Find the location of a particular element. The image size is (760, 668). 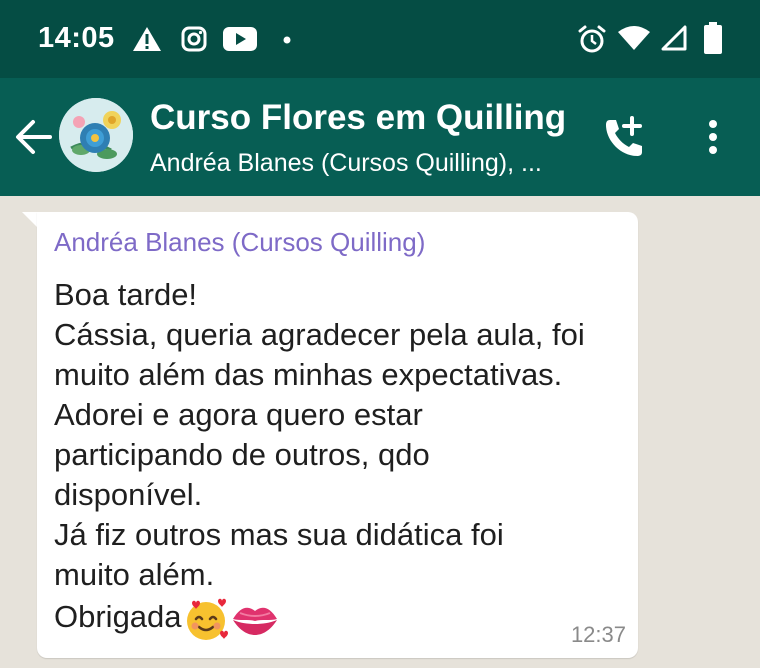

add-call-icon is located at coordinates (624, 138).